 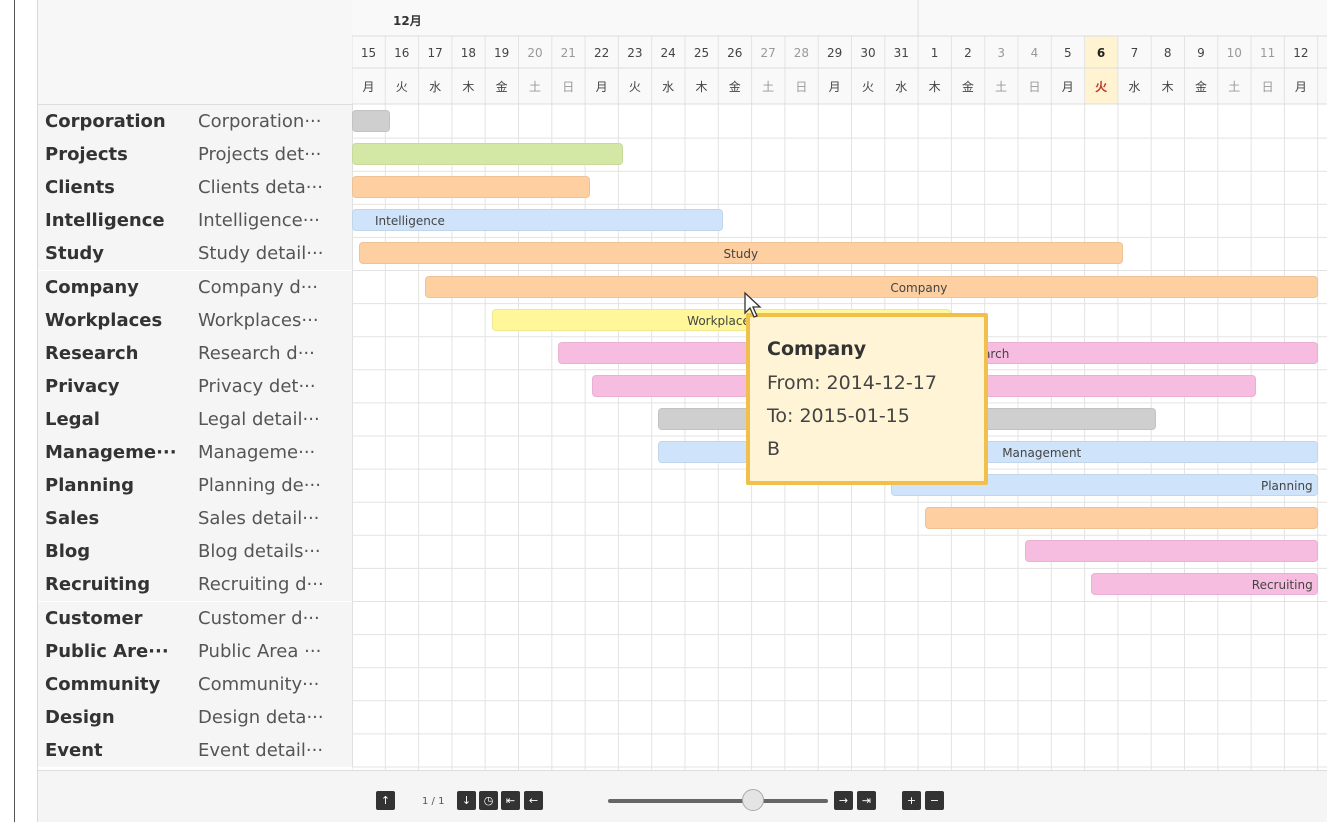 I want to click on row-desc: Planning de···, so click(x=259, y=486).